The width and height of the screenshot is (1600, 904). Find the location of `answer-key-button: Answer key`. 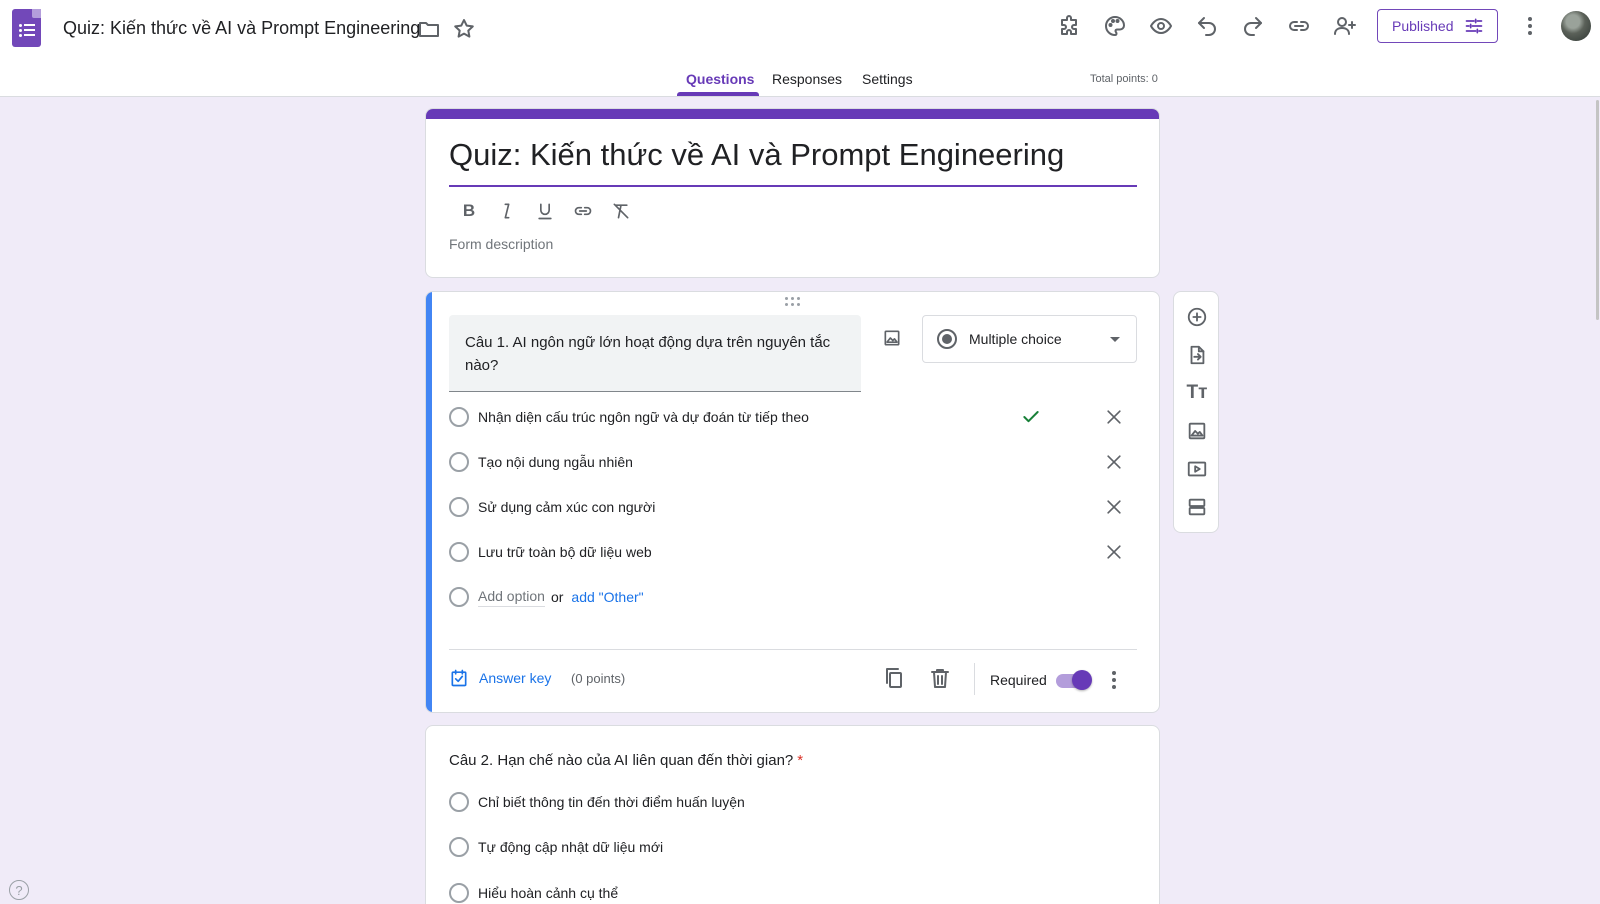

answer-key-button: Answer key is located at coordinates (500, 678).